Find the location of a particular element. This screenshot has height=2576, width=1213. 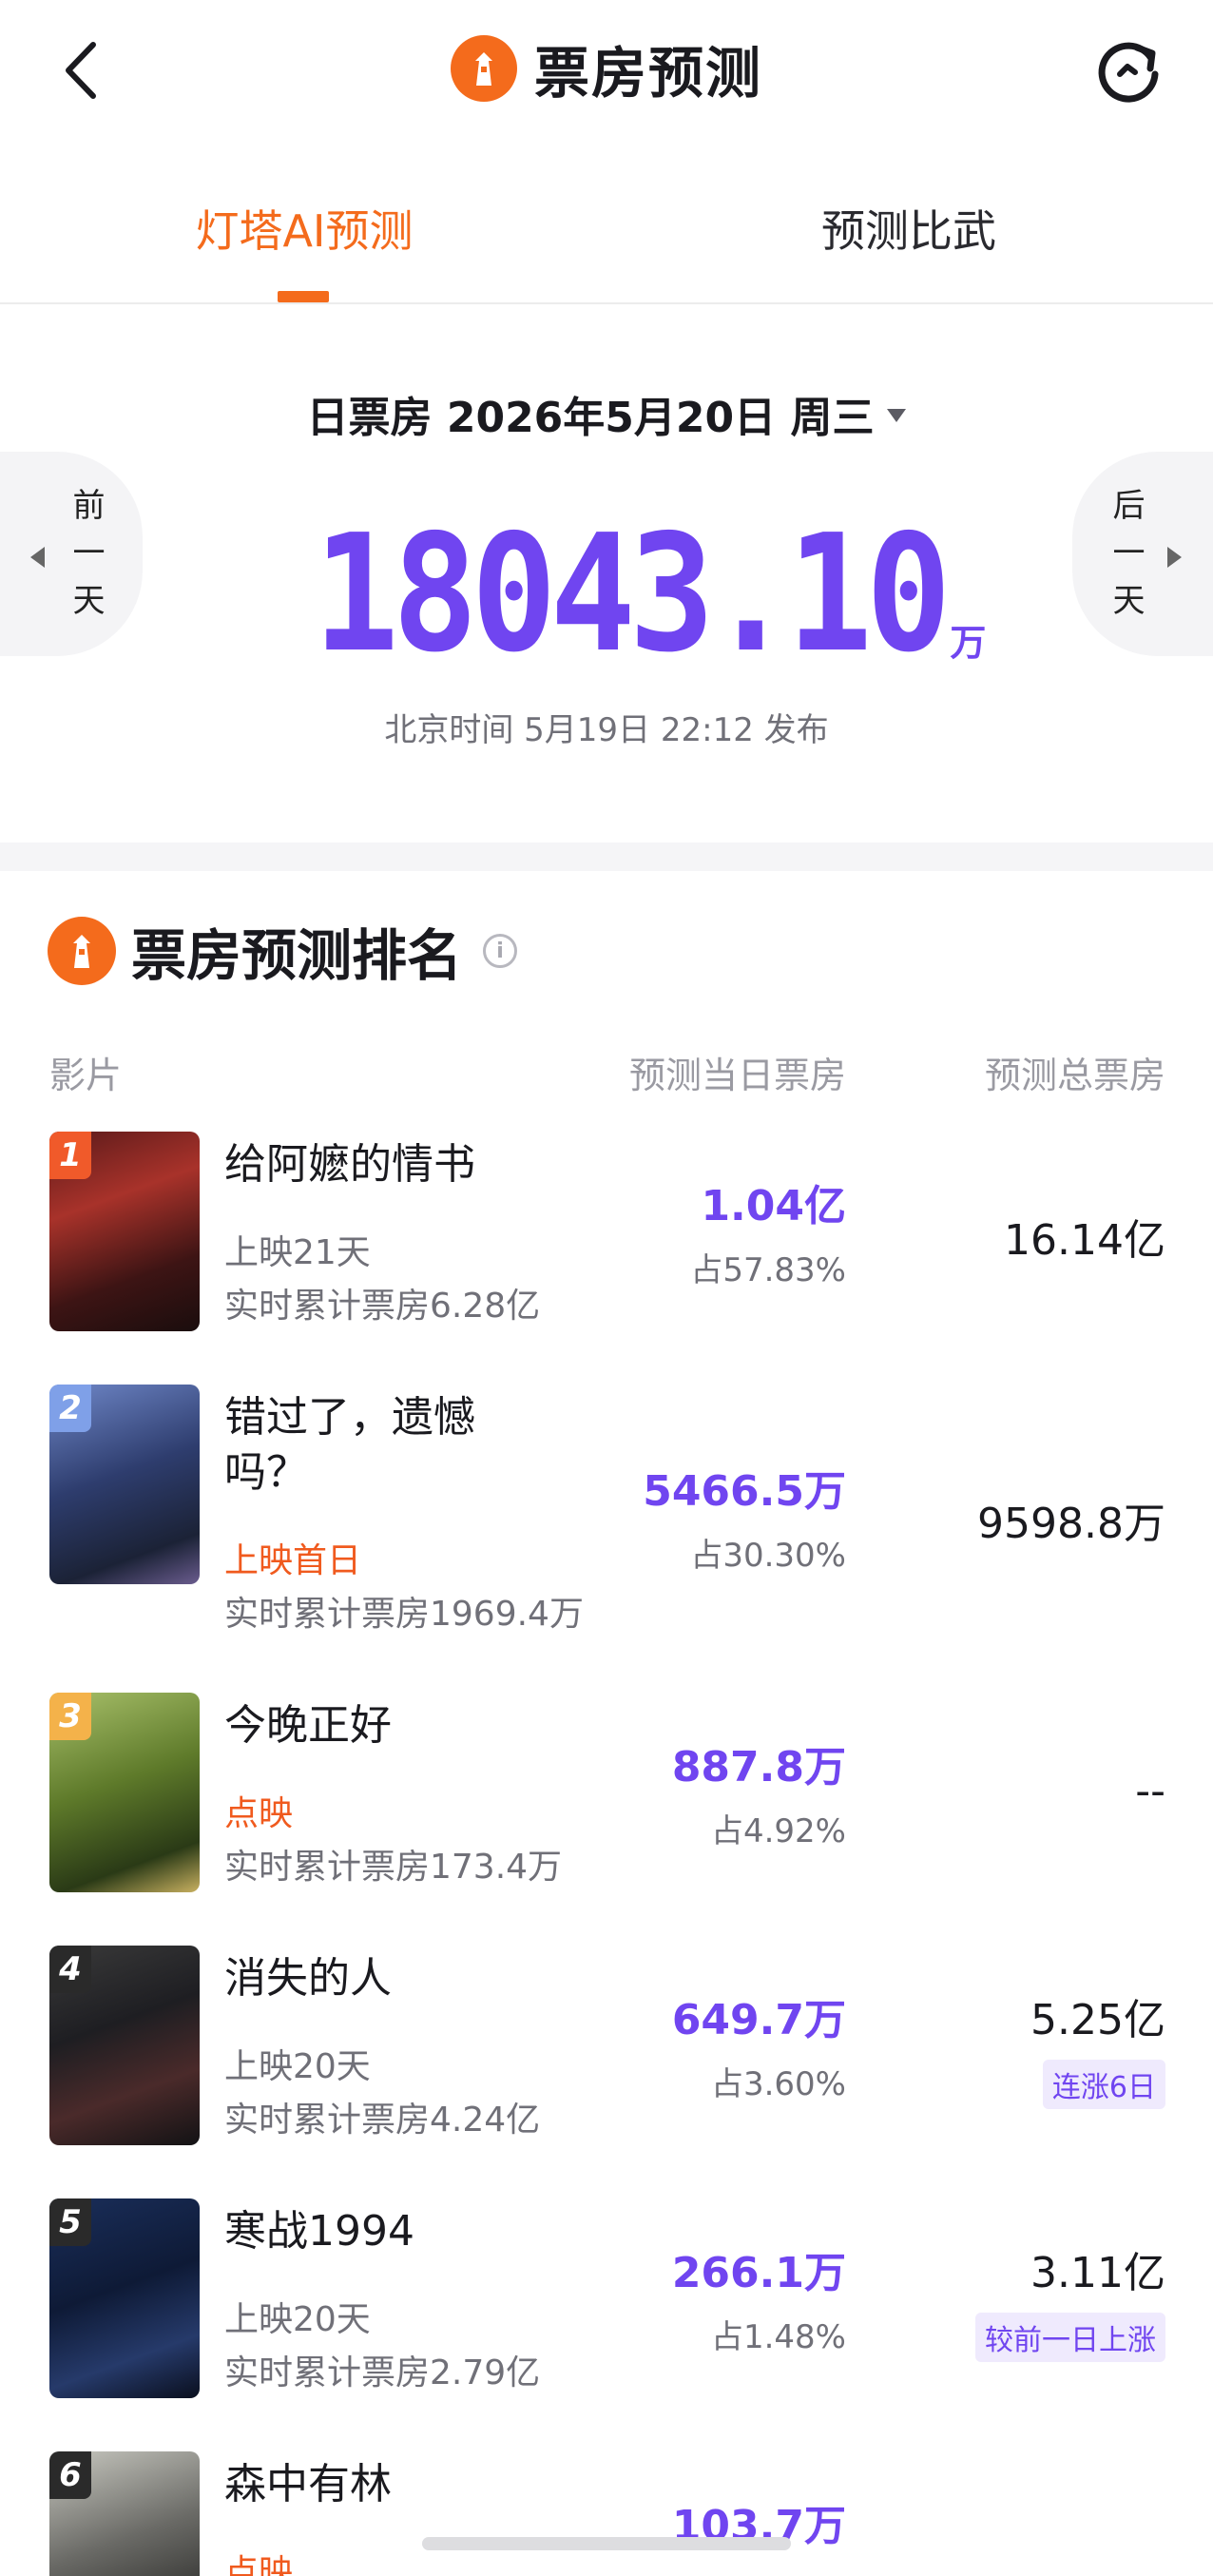

movie-title: 错过了，遗憾吗？ is located at coordinates (350, 1445).